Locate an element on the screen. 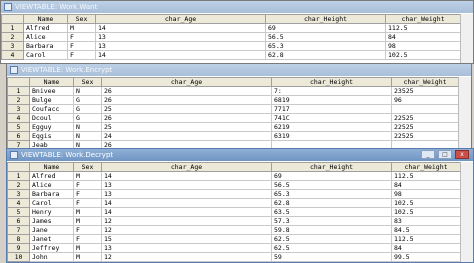  table-row: 6 James M 12 57.3 83 is located at coordinates (234, 221).